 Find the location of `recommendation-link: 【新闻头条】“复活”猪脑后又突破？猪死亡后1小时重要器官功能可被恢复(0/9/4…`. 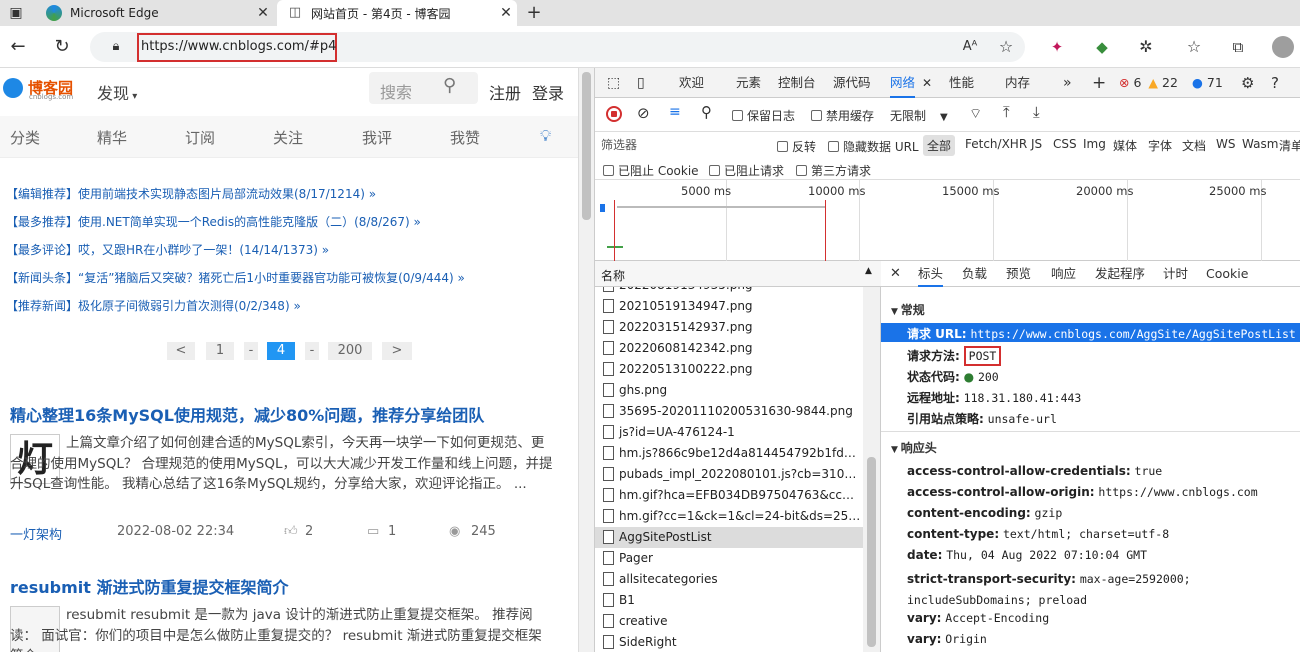

recommendation-link: 【新闻头条】“复活”猪脑后又突破？猪死亡后1小时重要器官功能可被恢复(0/9/4… is located at coordinates (235, 277).